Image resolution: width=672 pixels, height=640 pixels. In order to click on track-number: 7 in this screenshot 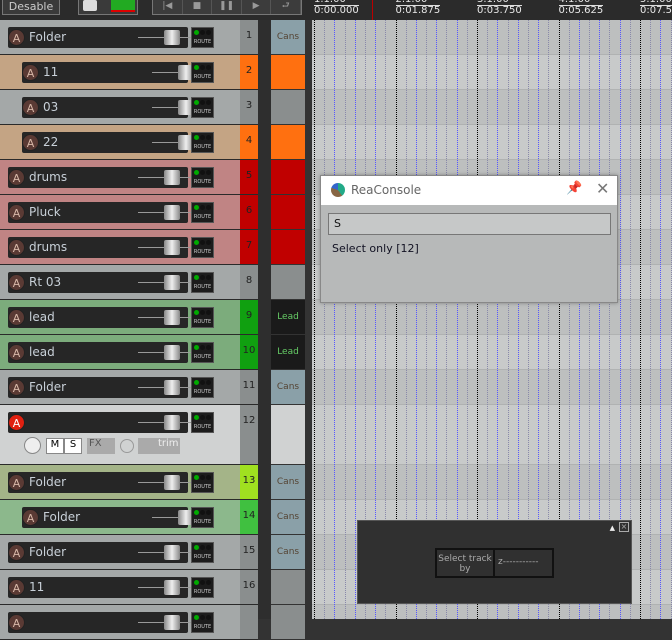, I will do `click(249, 247)`.